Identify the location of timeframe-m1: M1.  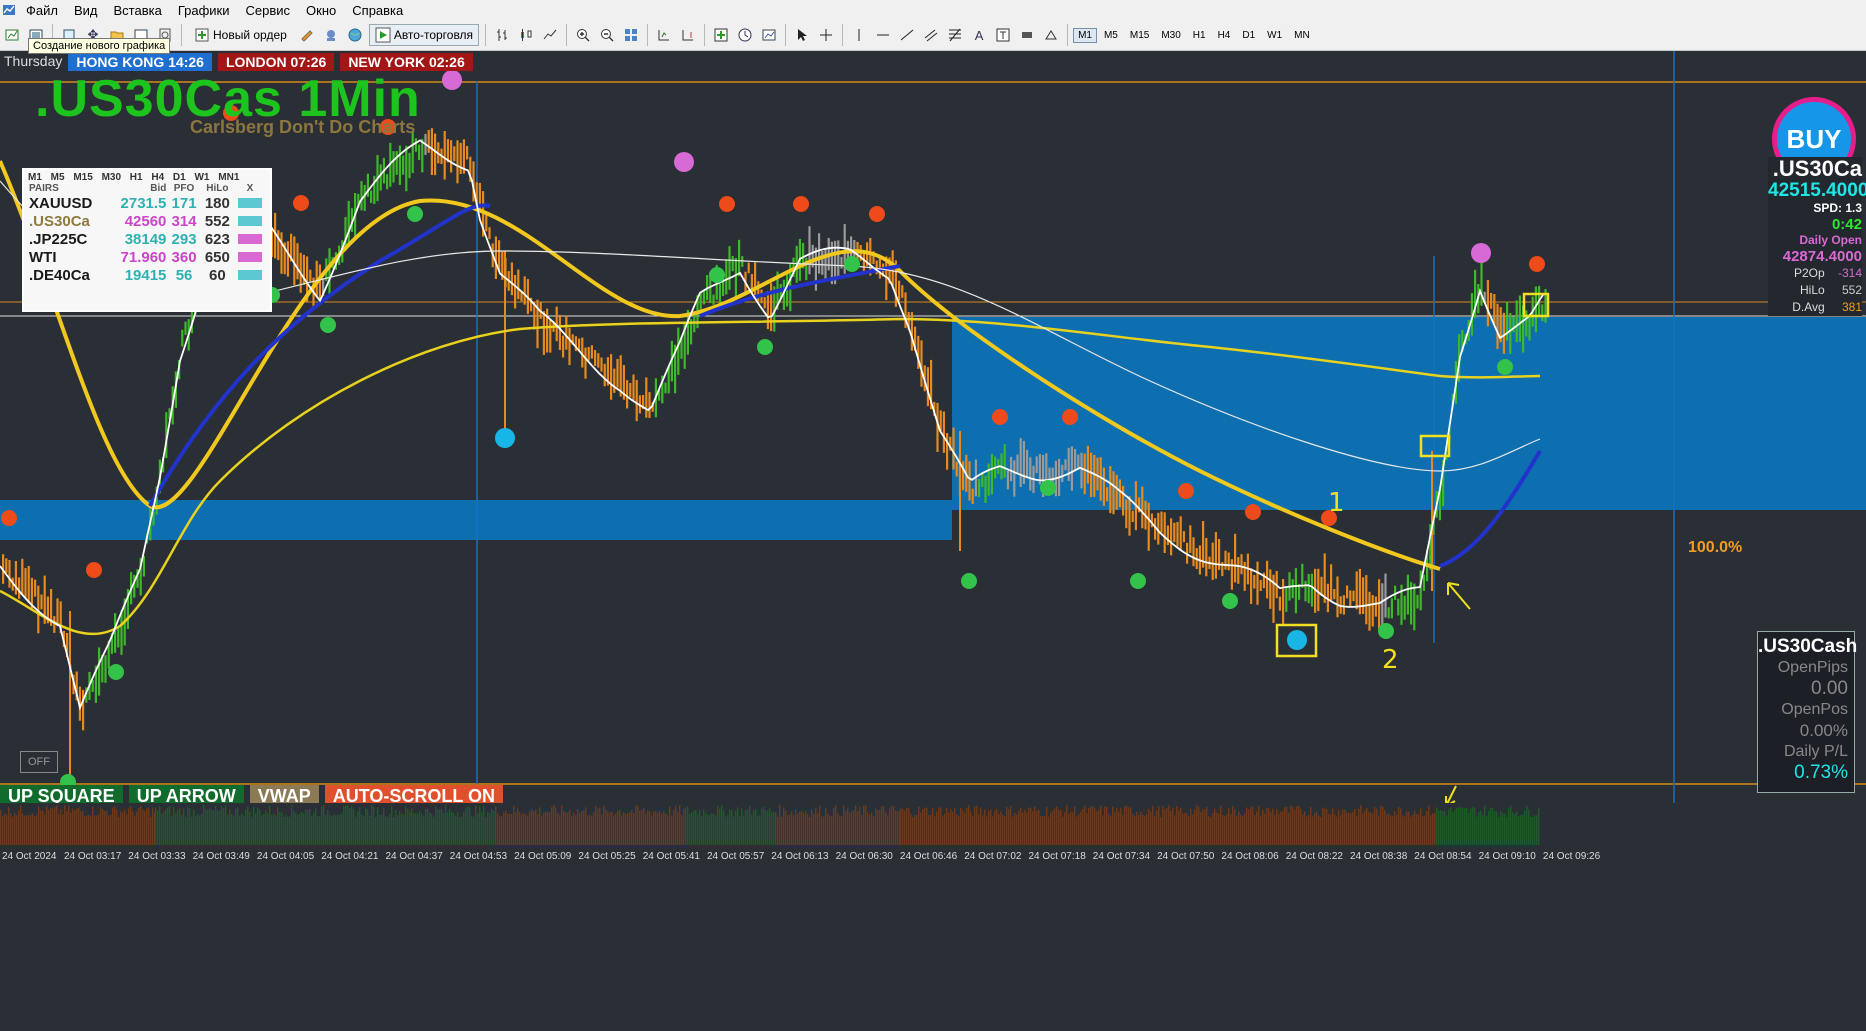
(1085, 35).